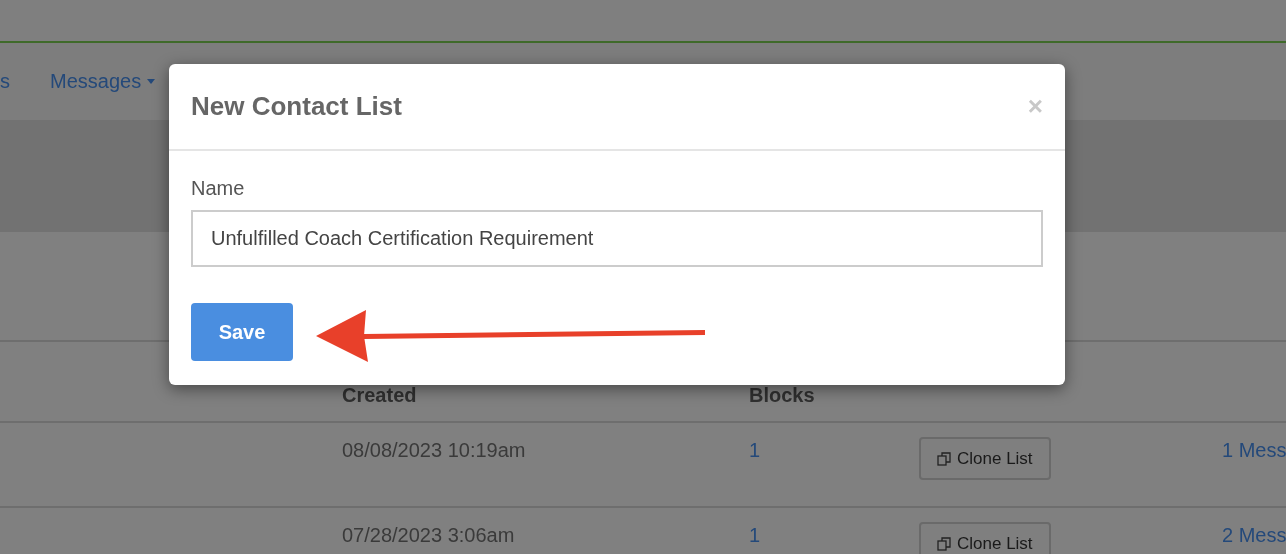 This screenshot has width=1286, height=554. What do you see at coordinates (242, 332) in the screenshot?
I see `save-button: Save` at bounding box center [242, 332].